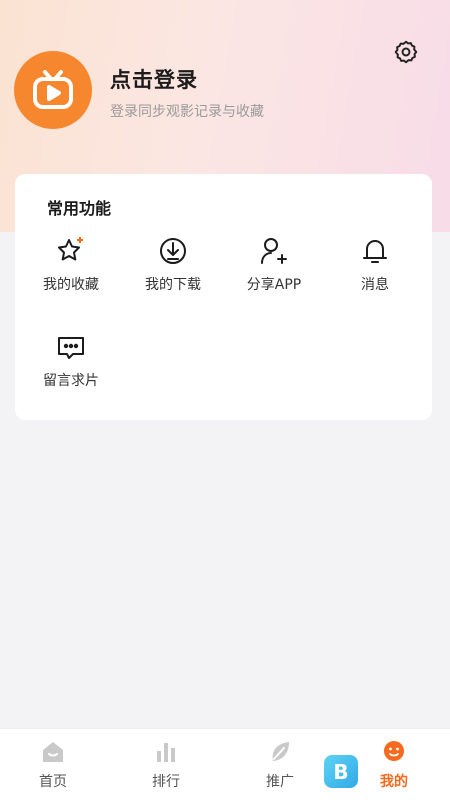 This screenshot has width=450, height=800. I want to click on mine-icon, so click(394, 751).